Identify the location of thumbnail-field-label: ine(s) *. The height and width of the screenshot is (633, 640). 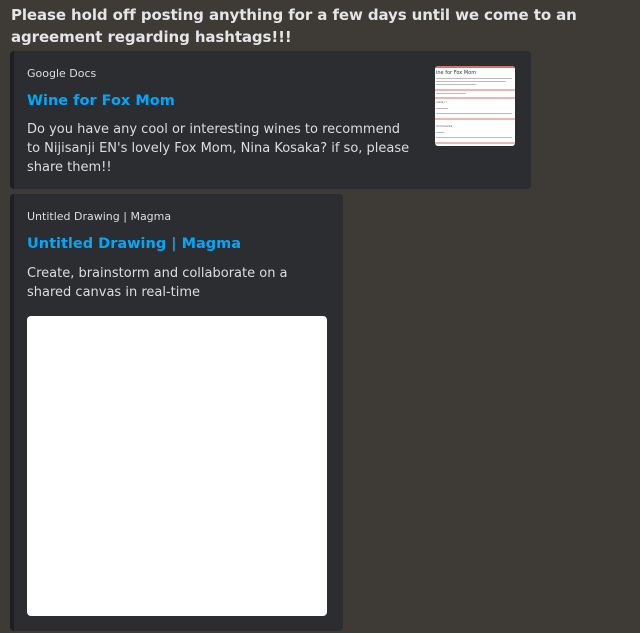
(441, 102).